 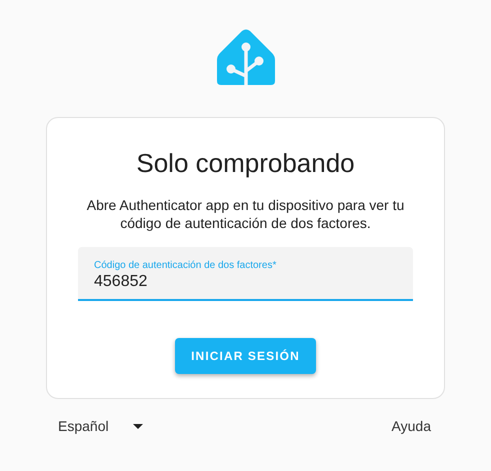 What do you see at coordinates (137, 426) in the screenshot?
I see `dropdown-caret-icon` at bounding box center [137, 426].